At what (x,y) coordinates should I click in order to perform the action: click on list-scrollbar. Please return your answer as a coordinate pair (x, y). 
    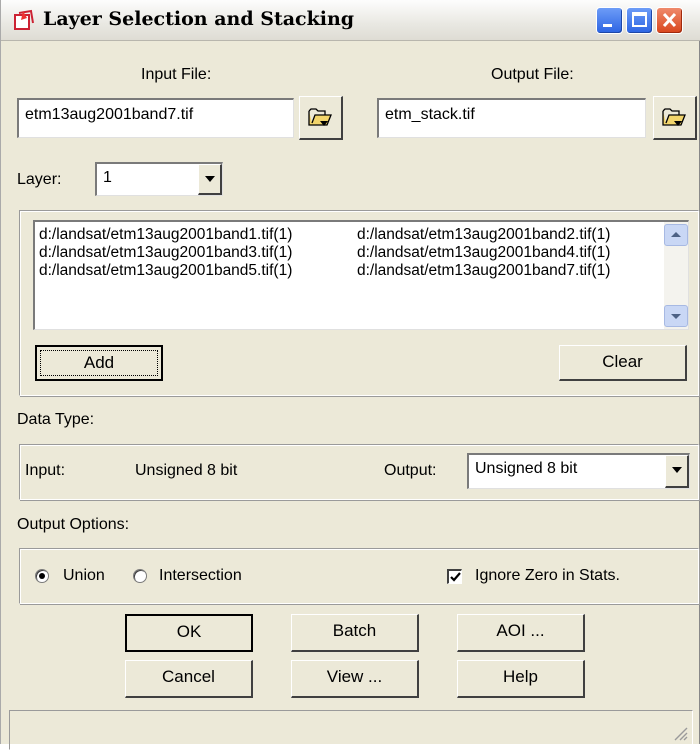
    Looking at the image, I should click on (676, 275).